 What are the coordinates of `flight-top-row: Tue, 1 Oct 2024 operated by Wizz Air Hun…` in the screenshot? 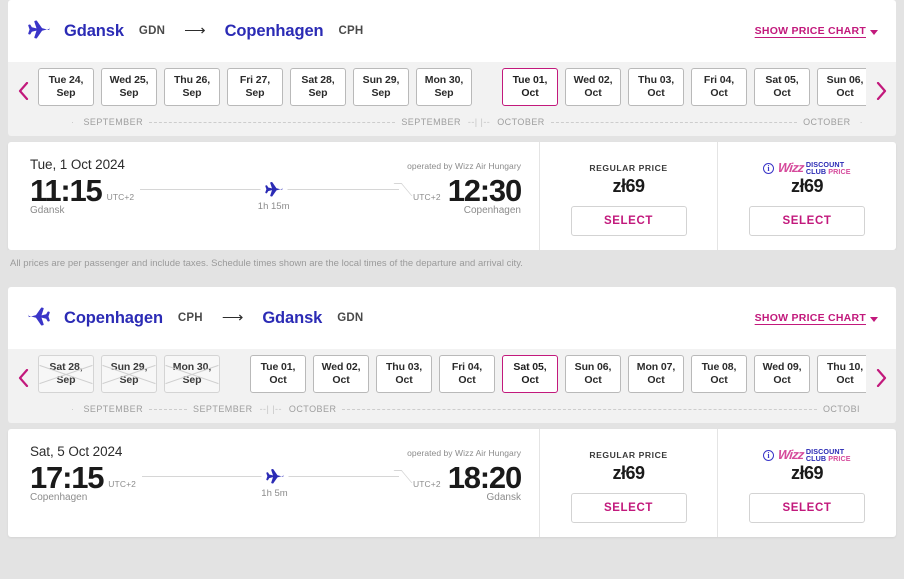 It's located at (275, 164).